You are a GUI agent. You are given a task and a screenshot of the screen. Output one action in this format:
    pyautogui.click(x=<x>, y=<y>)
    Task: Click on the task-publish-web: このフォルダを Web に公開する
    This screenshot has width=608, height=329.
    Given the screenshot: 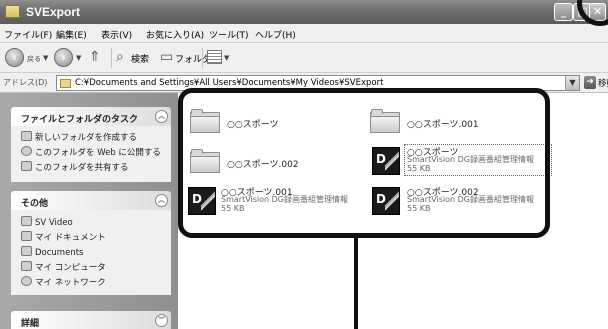 What is the action you would take?
    pyautogui.click(x=91, y=152)
    